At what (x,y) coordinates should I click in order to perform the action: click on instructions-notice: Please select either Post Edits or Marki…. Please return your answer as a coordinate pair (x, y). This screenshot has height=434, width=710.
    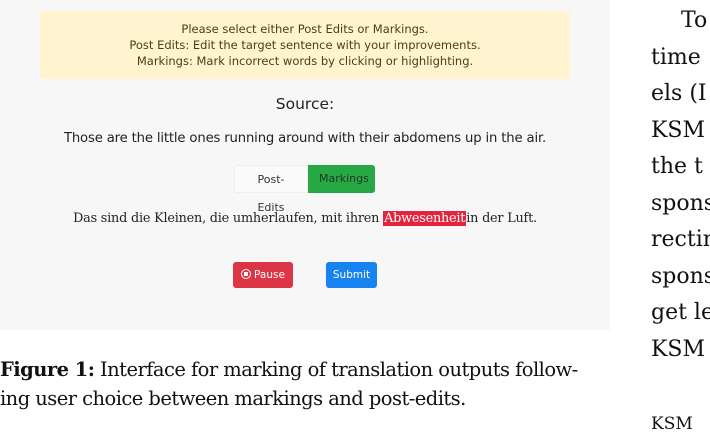
    Looking at the image, I should click on (305, 45).